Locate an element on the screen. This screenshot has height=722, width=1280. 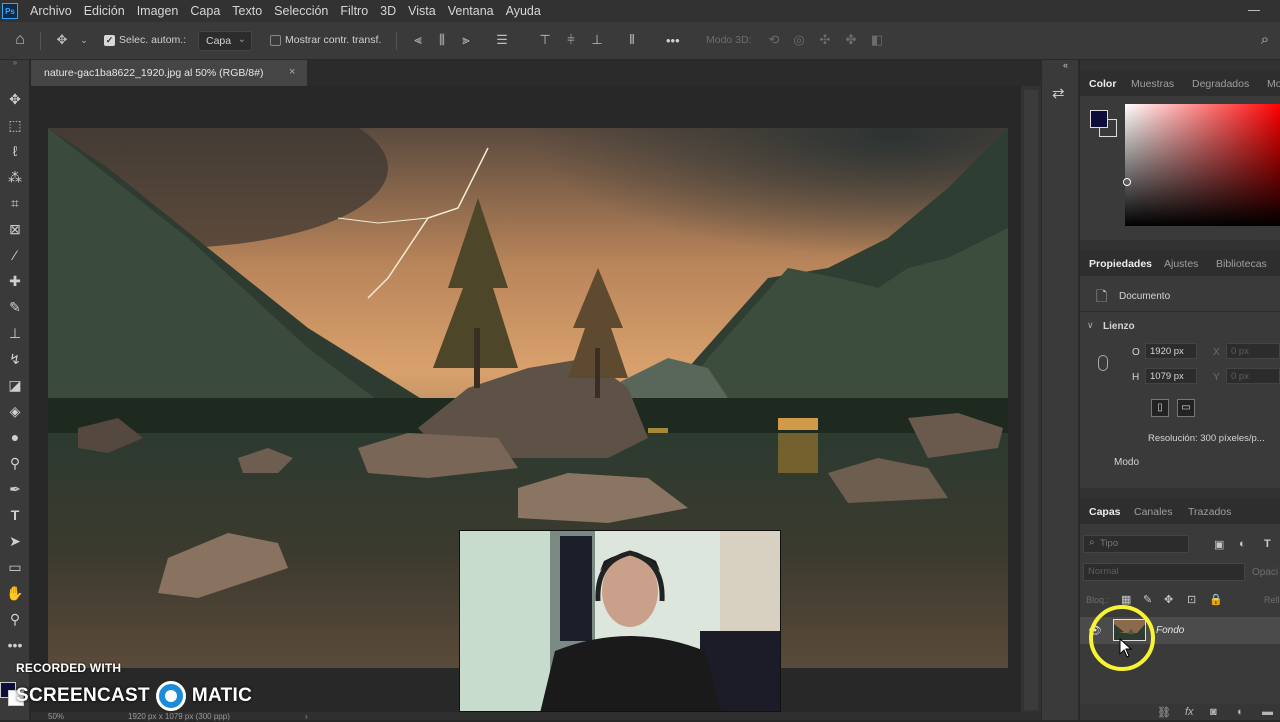
paint-bucket-tool-icon: ◈ is located at coordinates (15, 411).